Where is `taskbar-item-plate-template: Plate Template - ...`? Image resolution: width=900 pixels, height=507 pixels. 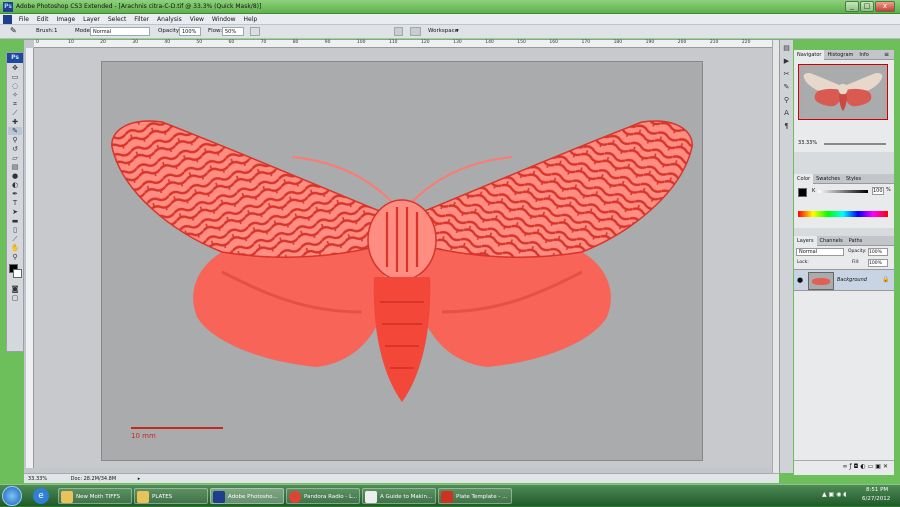
taskbar-item-plate-template: Plate Template - ... is located at coordinates (475, 496).